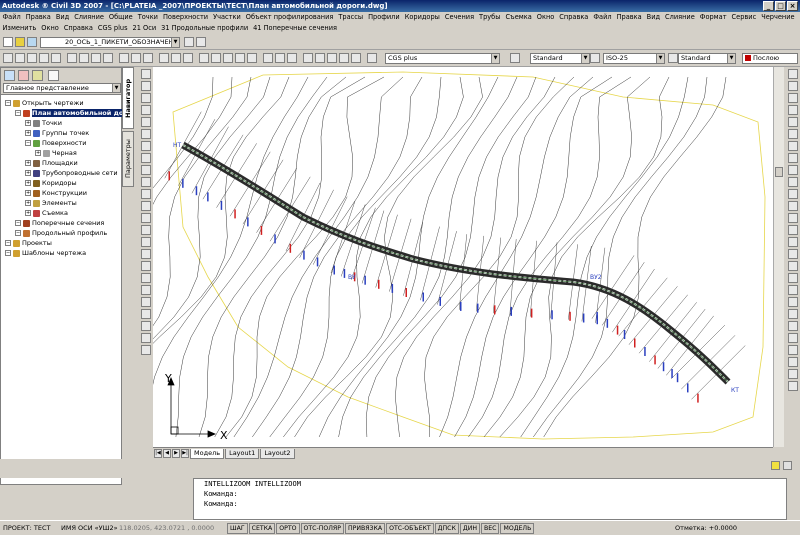  What do you see at coordinates (185, 17) in the screenshot?
I see `menu-item: Поверхности` at bounding box center [185, 17].